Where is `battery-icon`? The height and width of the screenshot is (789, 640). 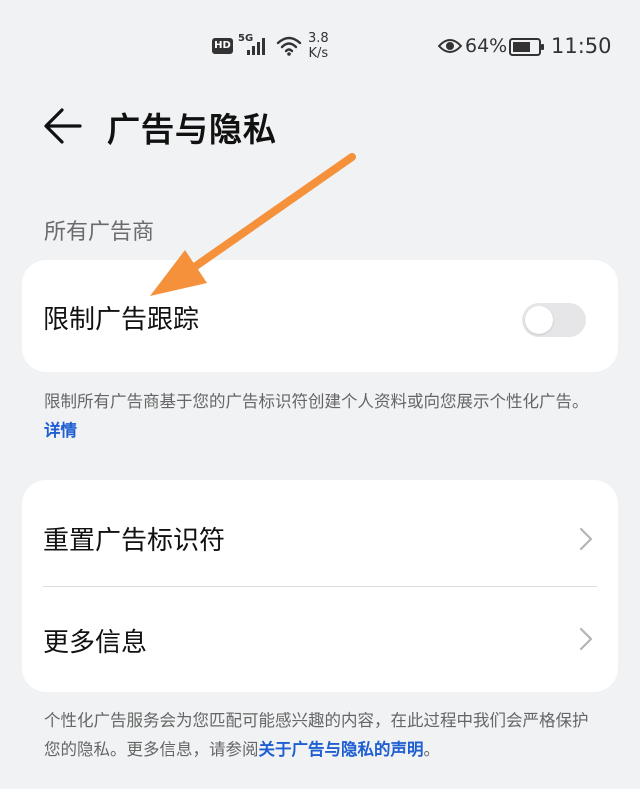 battery-icon is located at coordinates (526, 47).